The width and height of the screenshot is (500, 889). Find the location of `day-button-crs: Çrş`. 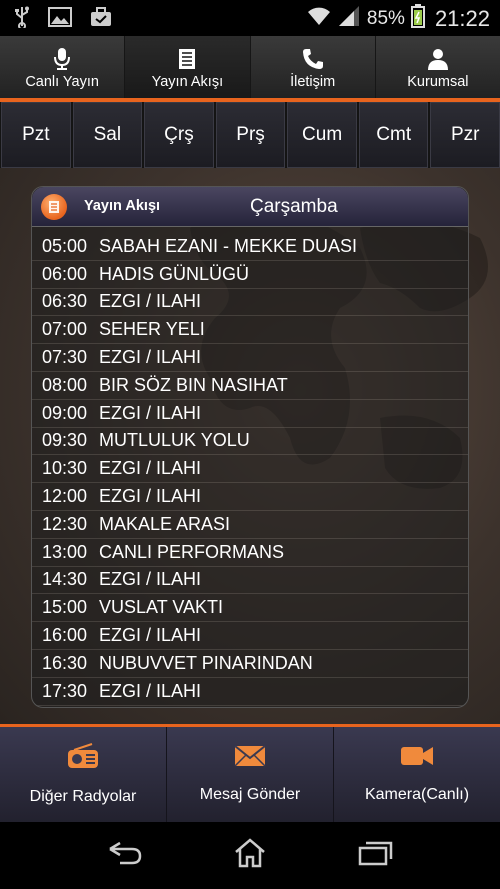

day-button-crs: Çrş is located at coordinates (179, 135).